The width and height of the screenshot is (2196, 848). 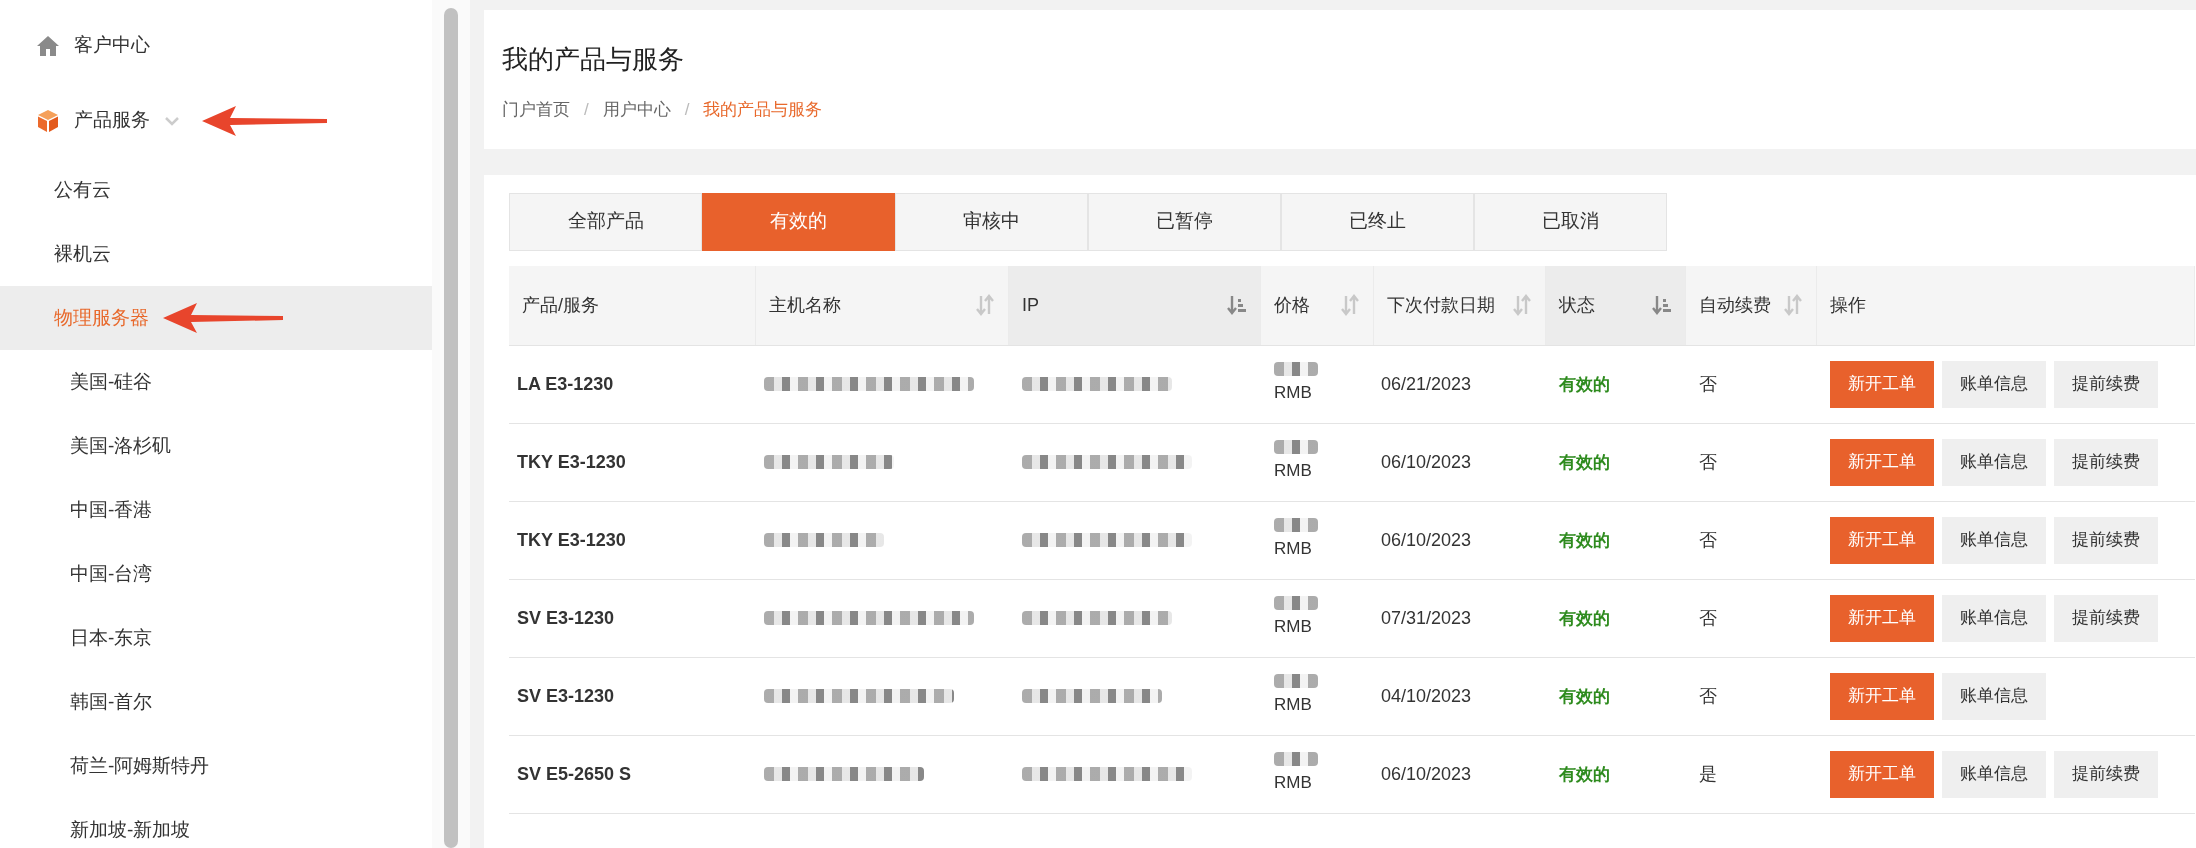 I want to click on filter-tab: 已终止, so click(x=1377, y=221).